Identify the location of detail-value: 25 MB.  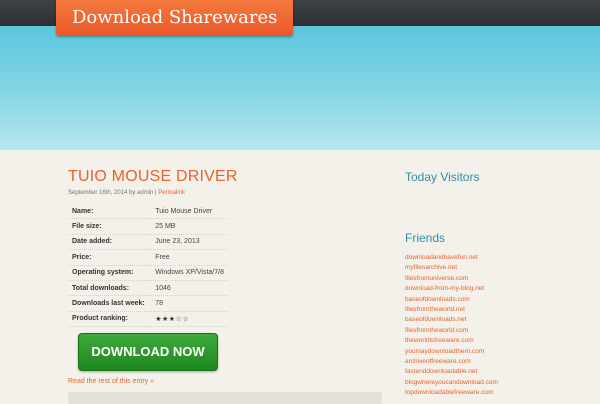
(189, 226).